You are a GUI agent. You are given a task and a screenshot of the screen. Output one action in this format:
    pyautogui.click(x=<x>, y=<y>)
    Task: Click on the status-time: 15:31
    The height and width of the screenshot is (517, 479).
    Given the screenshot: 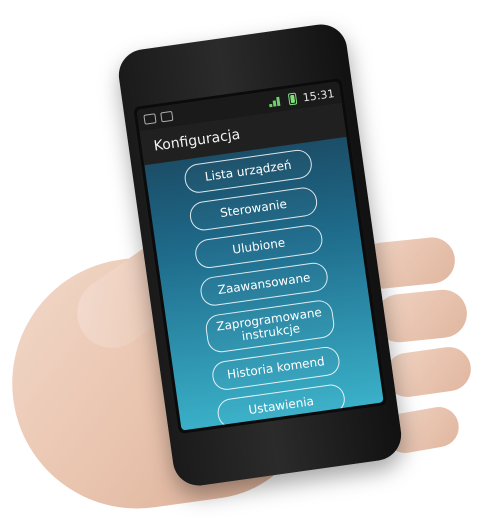 What is the action you would take?
    pyautogui.click(x=318, y=95)
    